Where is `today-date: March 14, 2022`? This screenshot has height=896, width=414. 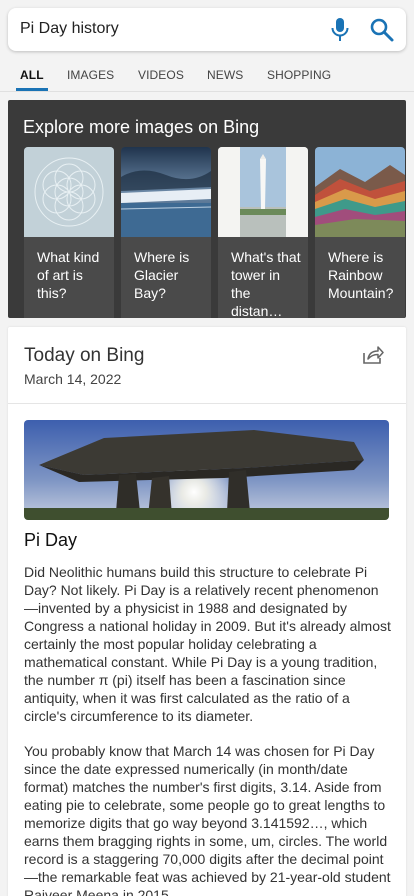 today-date: March 14, 2022 is located at coordinates (73, 379).